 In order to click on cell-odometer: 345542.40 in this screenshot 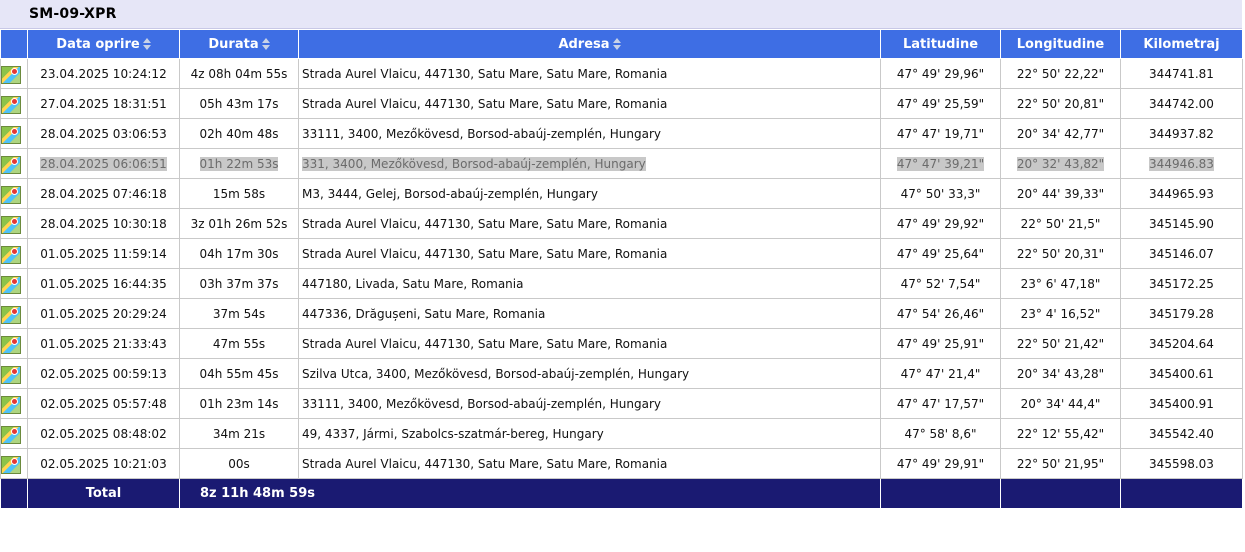, I will do `click(1181, 433)`.